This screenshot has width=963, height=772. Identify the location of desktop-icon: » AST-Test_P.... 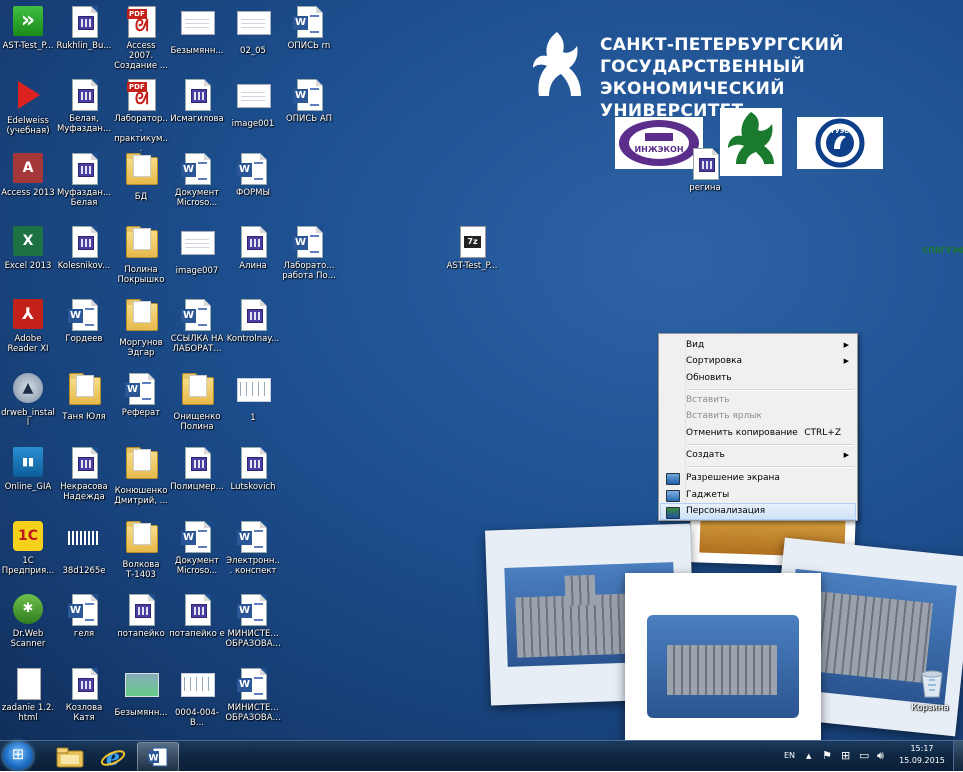
(28, 28).